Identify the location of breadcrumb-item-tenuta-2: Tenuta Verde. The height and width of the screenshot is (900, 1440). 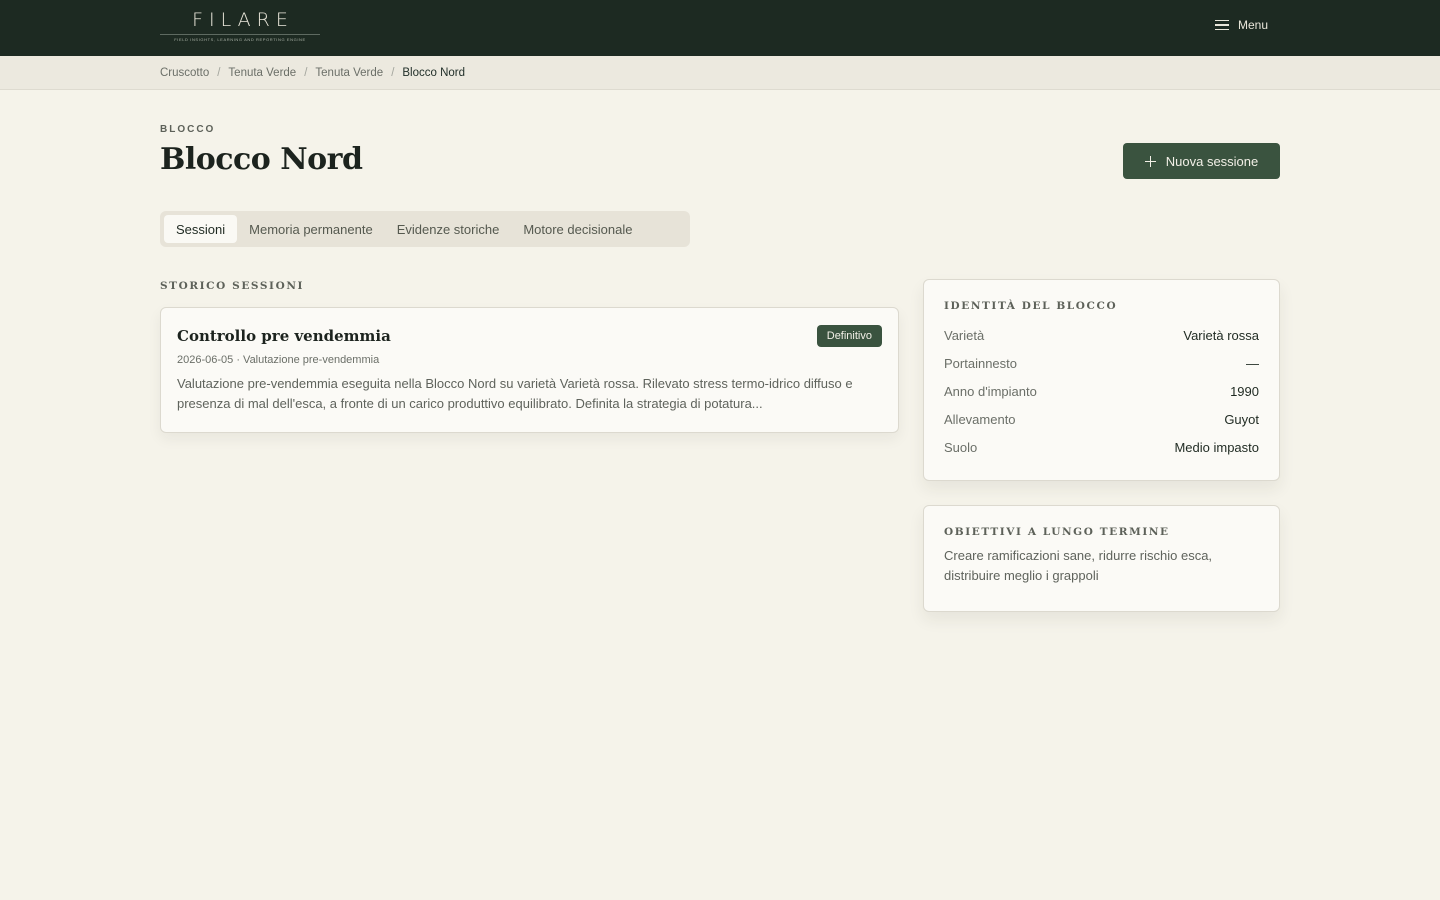
(349, 73).